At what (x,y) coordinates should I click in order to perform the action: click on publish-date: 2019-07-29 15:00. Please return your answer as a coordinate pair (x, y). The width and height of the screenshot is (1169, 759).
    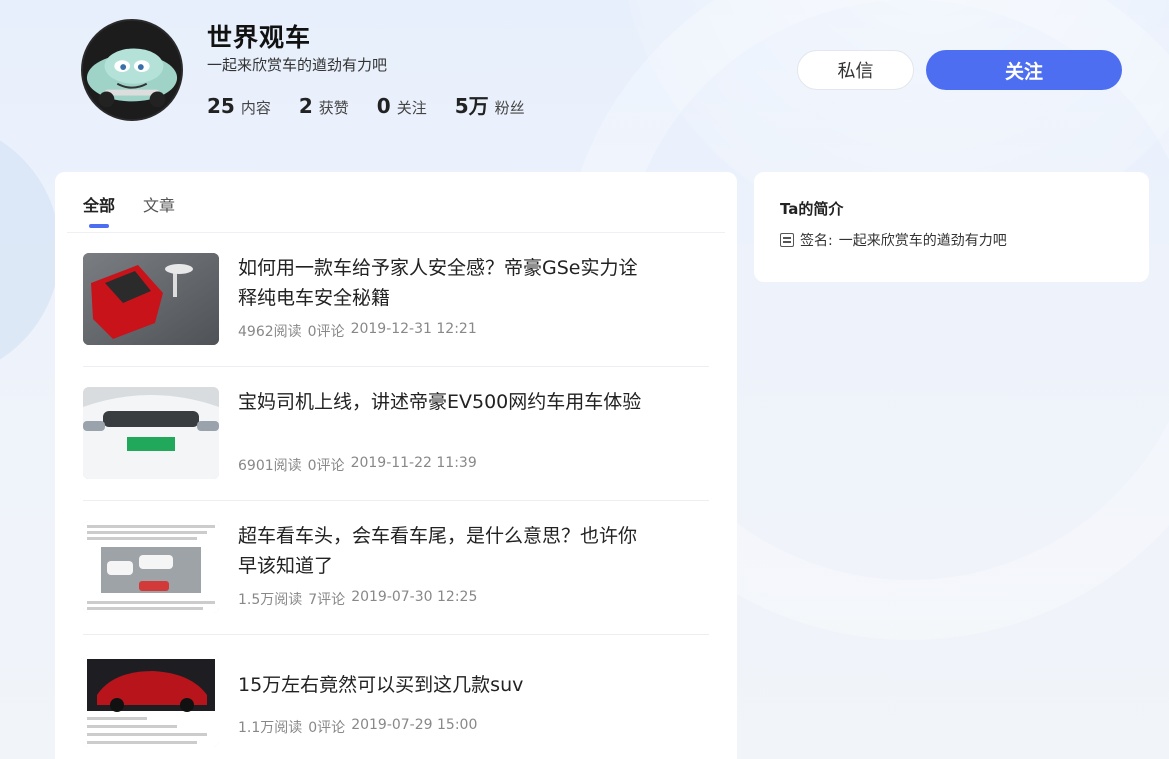
    Looking at the image, I should click on (414, 725).